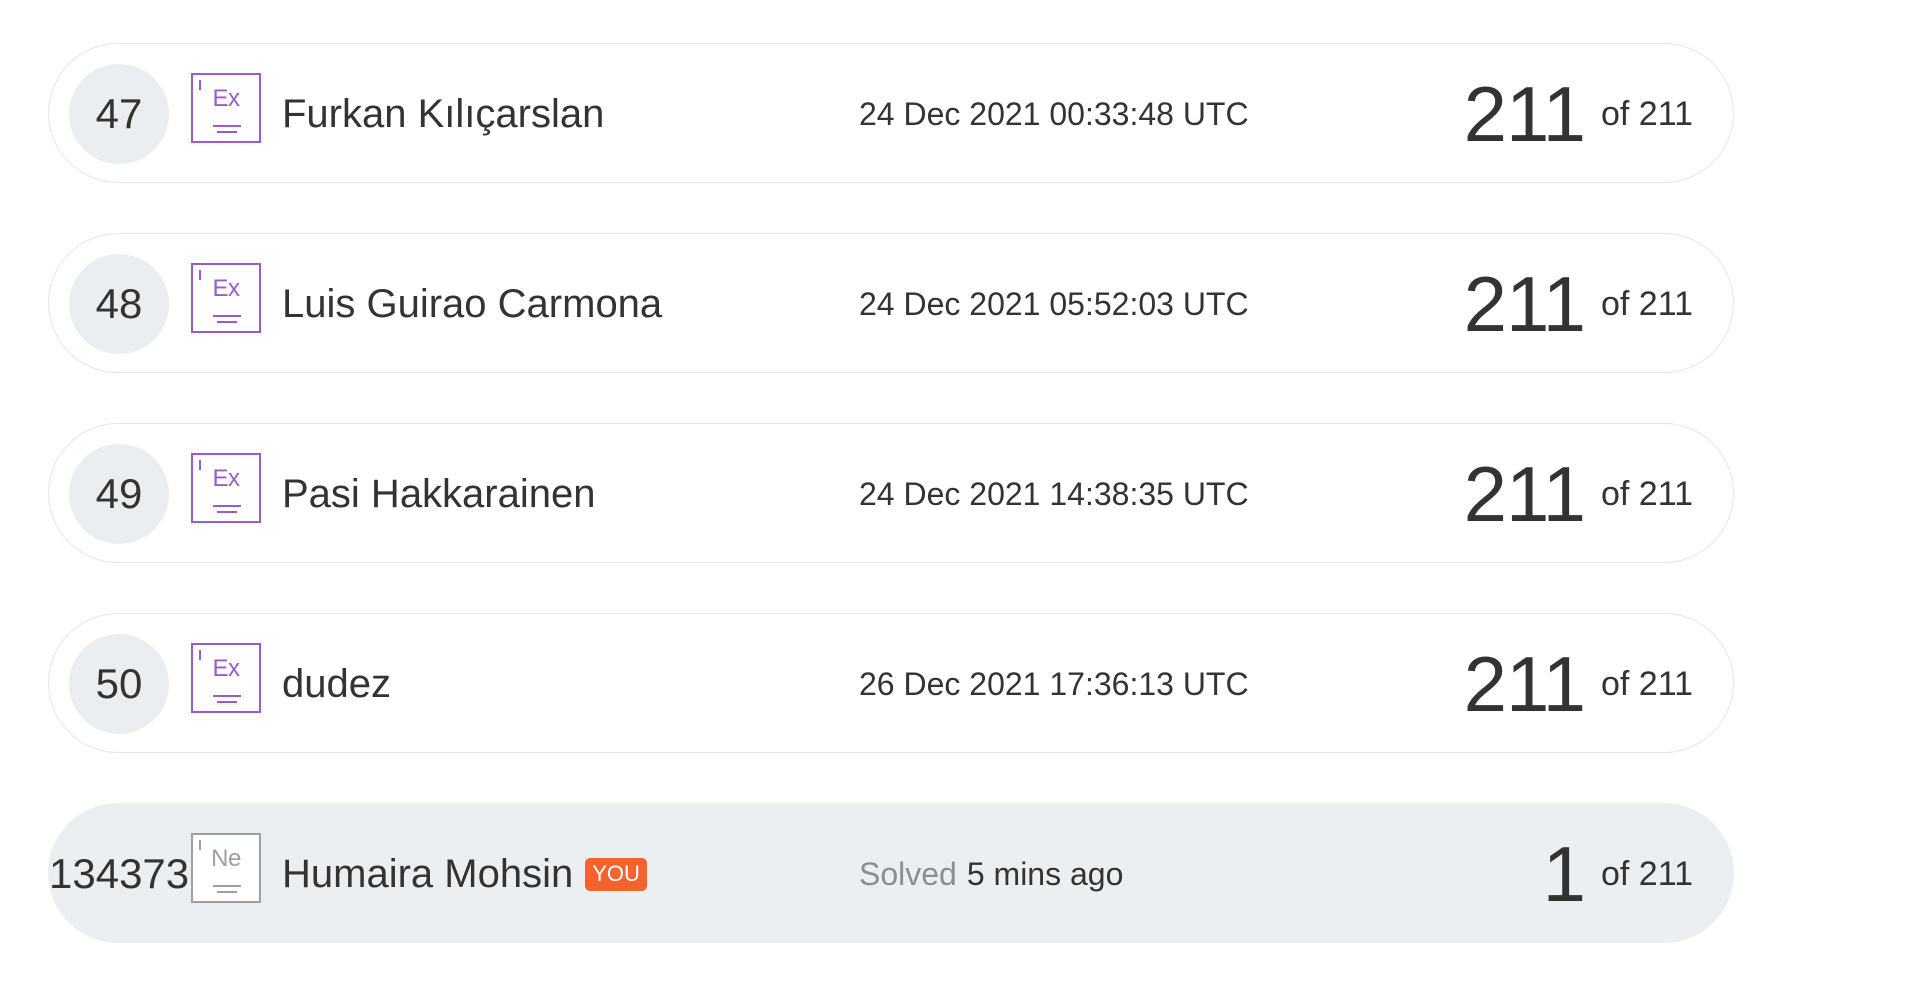 This screenshot has width=1918, height=996. I want to click on solve-date: 24 Dec 2021 05:52:03 UTC, so click(1054, 303).